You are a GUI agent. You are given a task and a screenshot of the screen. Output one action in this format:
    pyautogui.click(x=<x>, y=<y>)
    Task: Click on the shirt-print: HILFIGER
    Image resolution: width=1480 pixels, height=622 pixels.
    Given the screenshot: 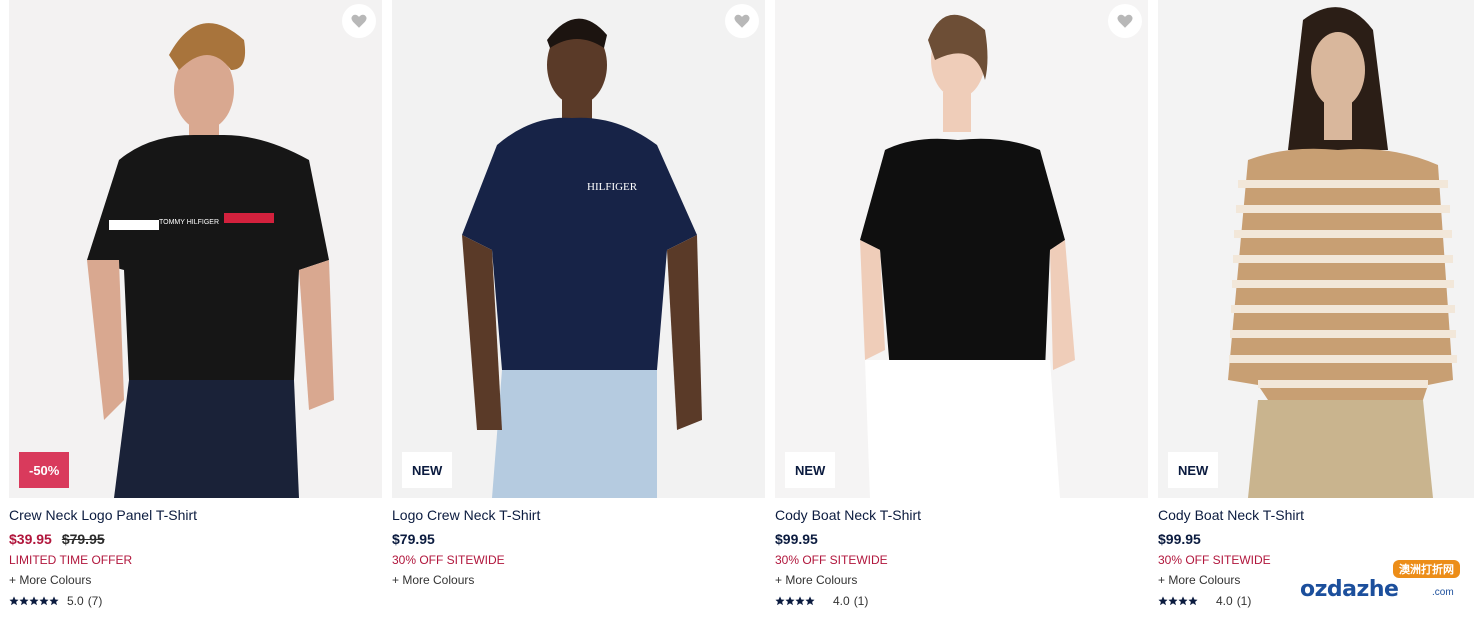 What is the action you would take?
    pyautogui.click(x=612, y=187)
    